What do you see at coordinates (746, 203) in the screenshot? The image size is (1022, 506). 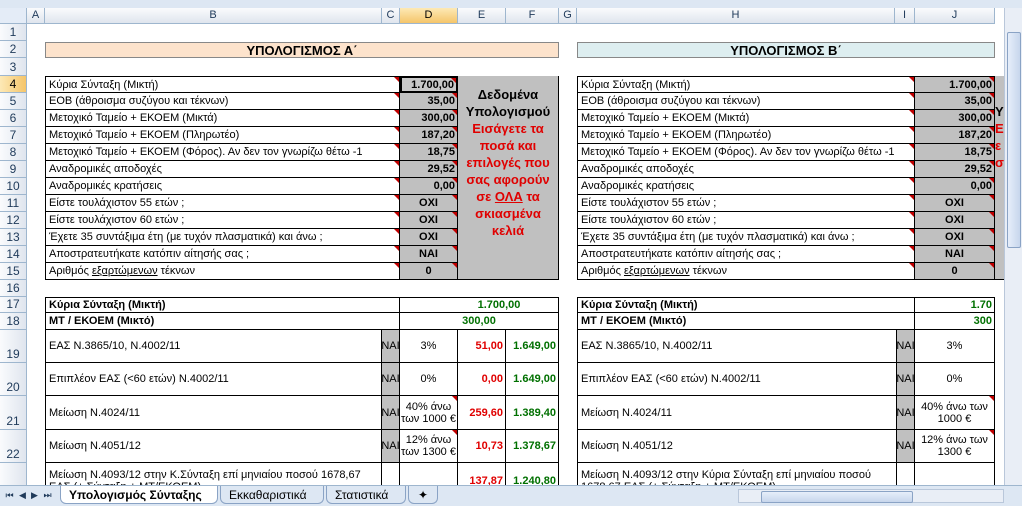 I see `blockB-input-label: Είστε τουλάχιστον 55 ετών ;` at bounding box center [746, 203].